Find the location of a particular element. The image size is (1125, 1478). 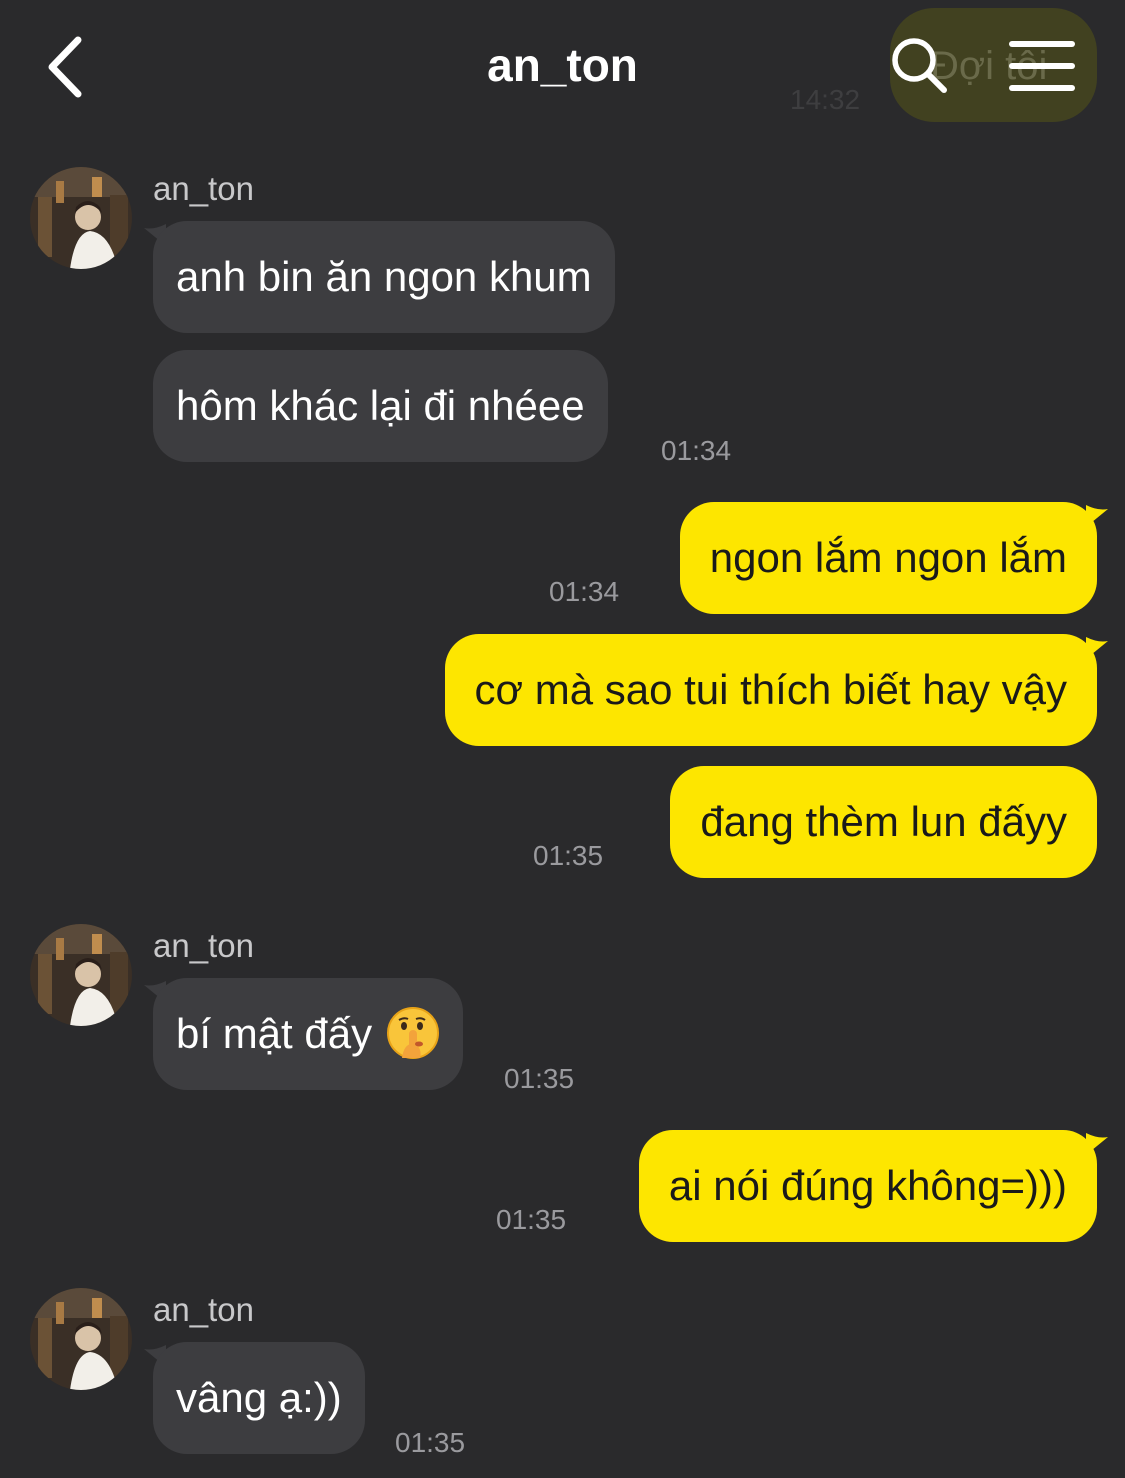

search-button is located at coordinates (920, 66).